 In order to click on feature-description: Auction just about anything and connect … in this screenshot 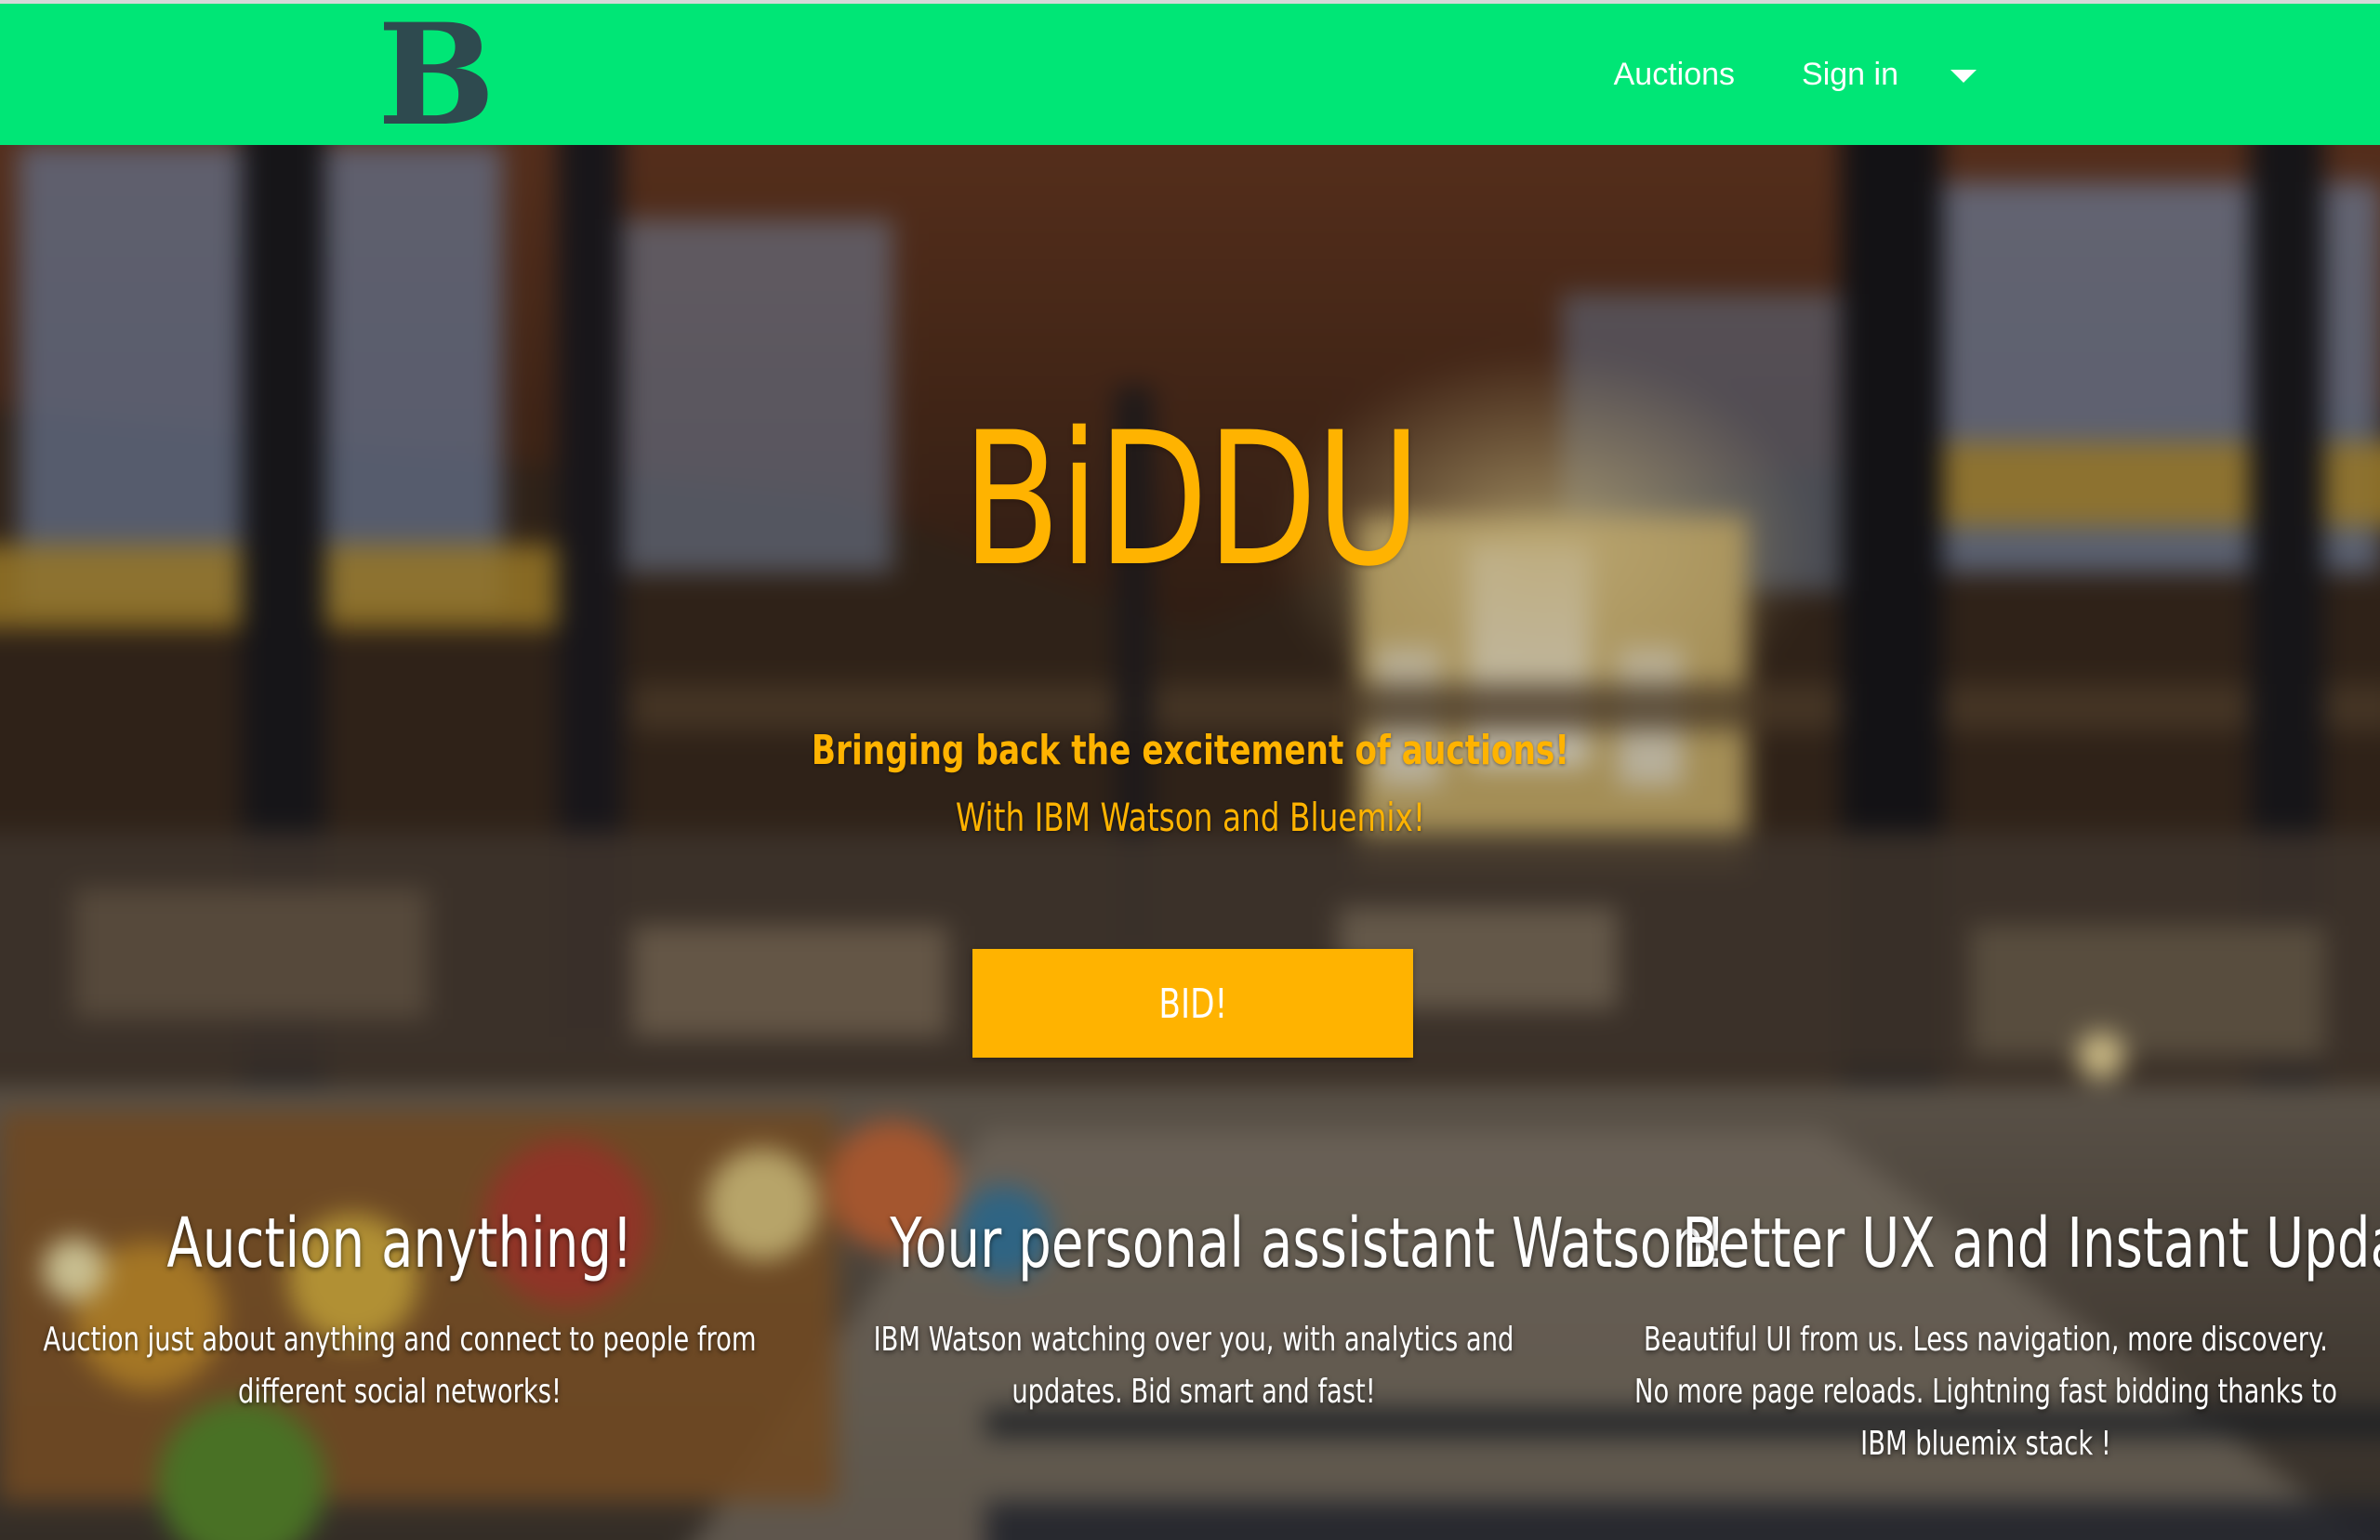, I will do `click(400, 1366)`.